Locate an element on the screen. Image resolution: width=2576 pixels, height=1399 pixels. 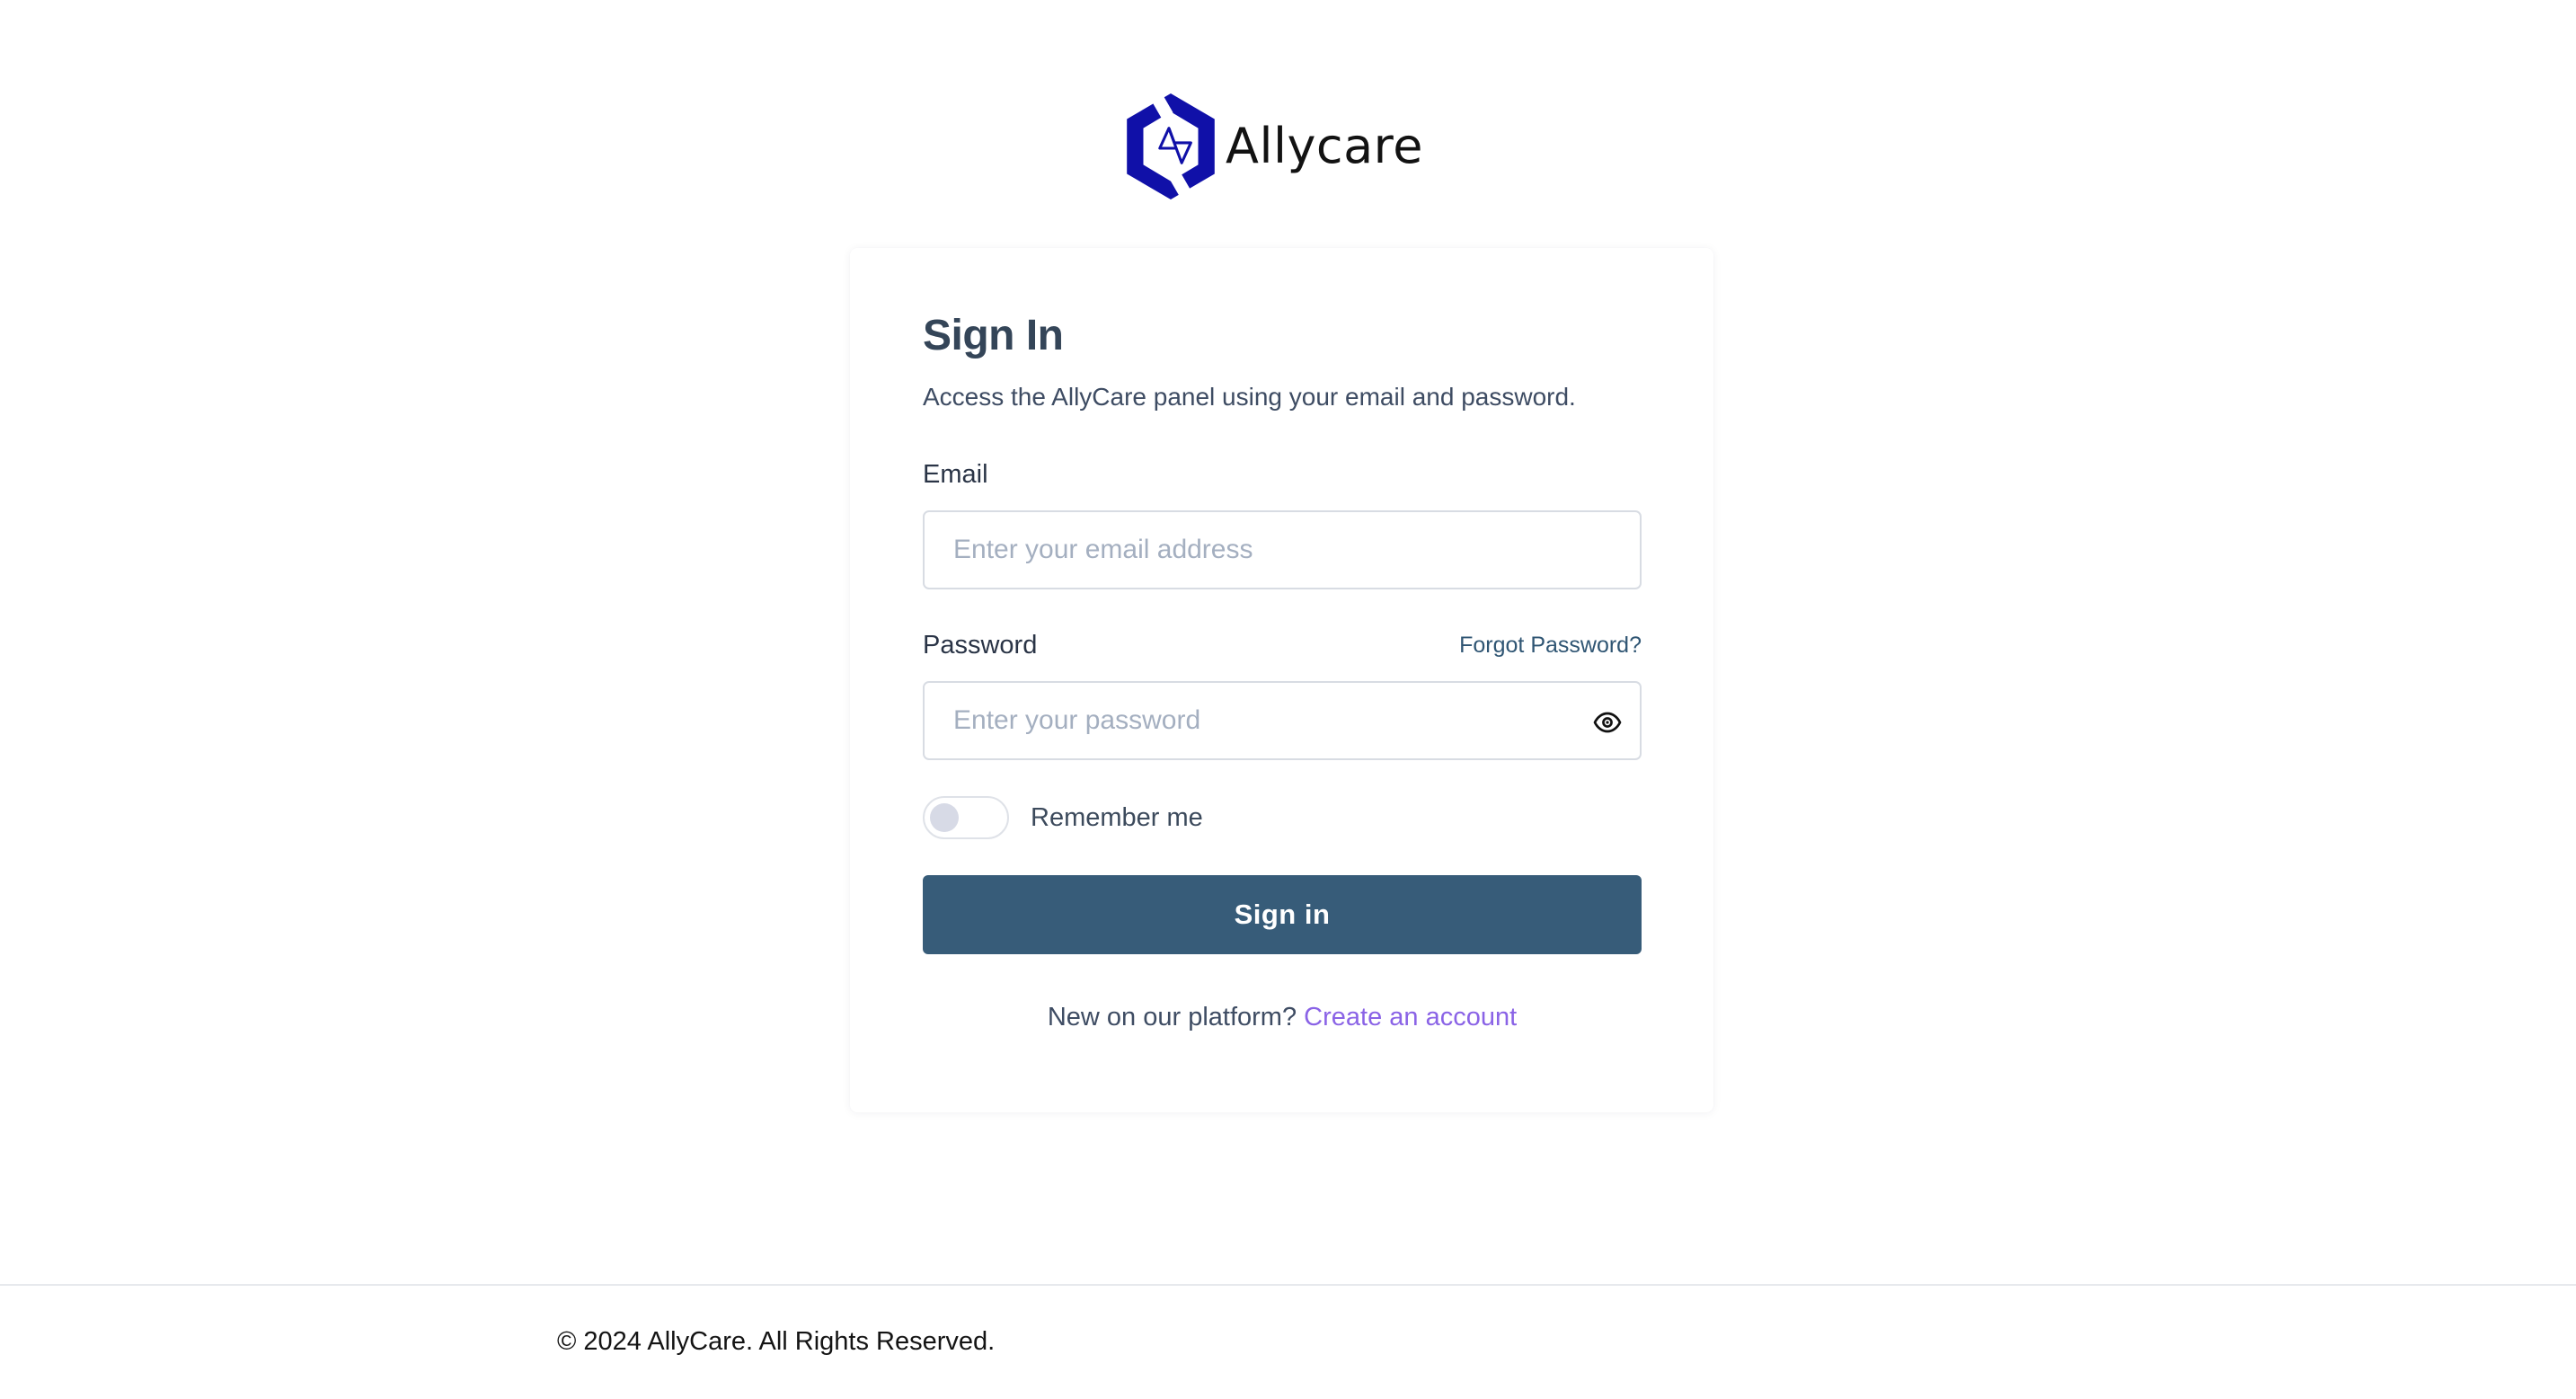
email-field is located at coordinates (1282, 550).